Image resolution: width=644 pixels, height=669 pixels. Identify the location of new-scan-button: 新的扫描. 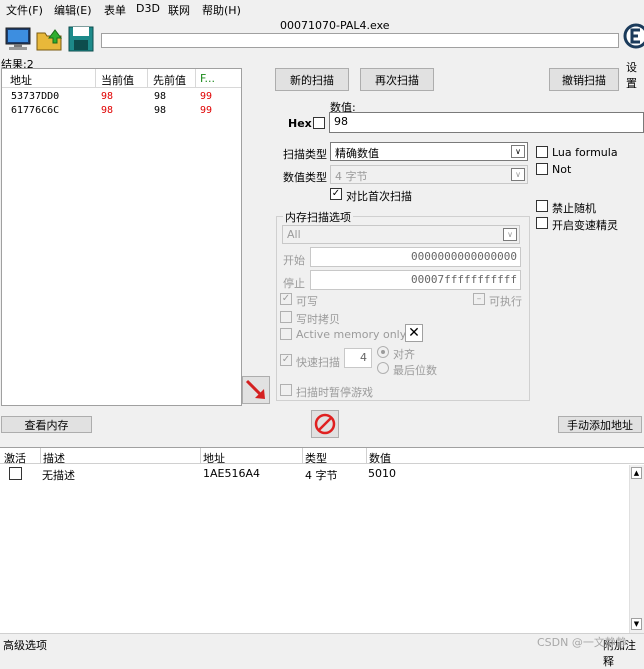
(312, 79).